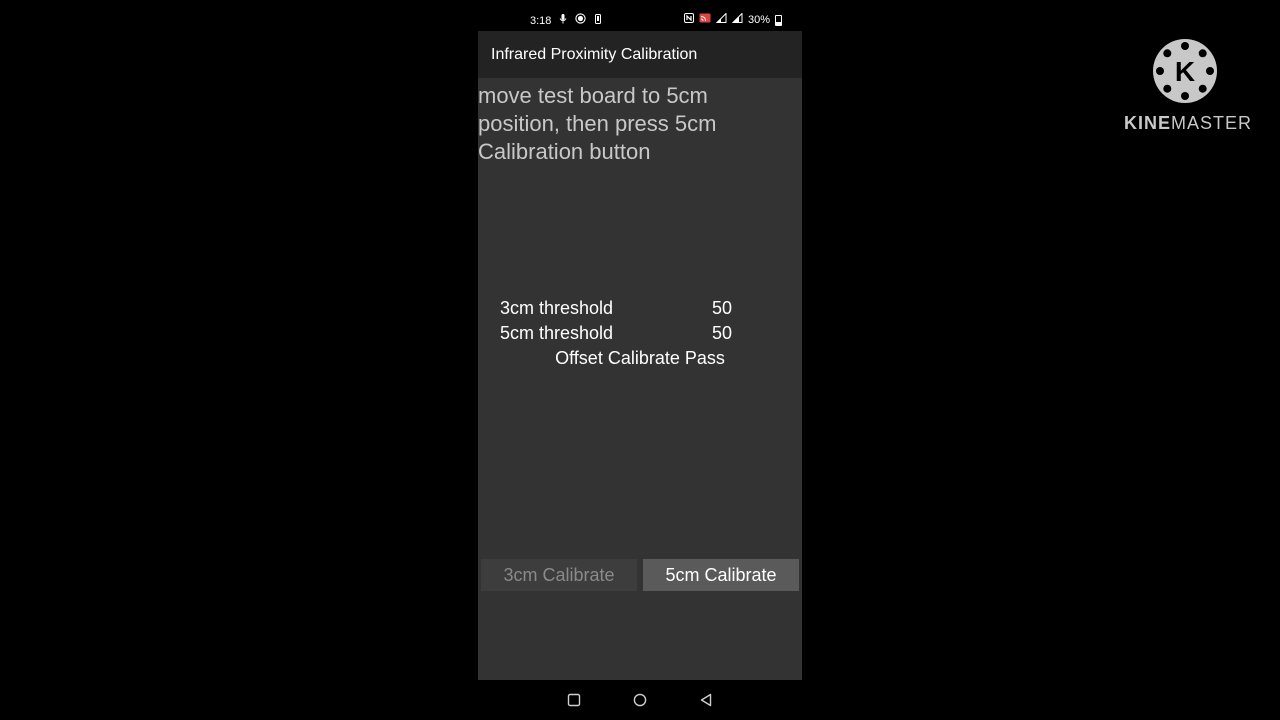  I want to click on wordmark-part1: KINE, so click(1148, 123).